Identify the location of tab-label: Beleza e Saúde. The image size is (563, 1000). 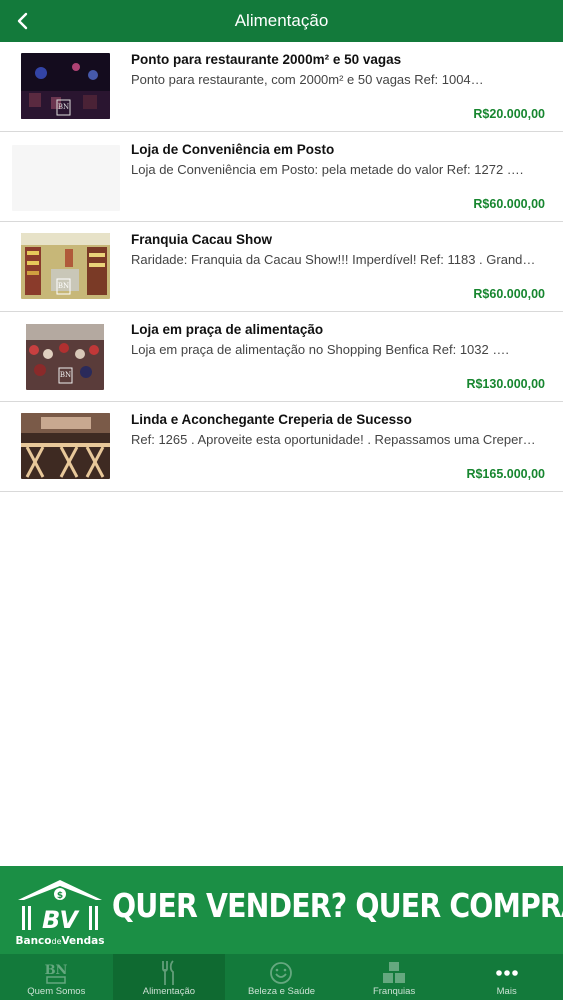
(281, 991).